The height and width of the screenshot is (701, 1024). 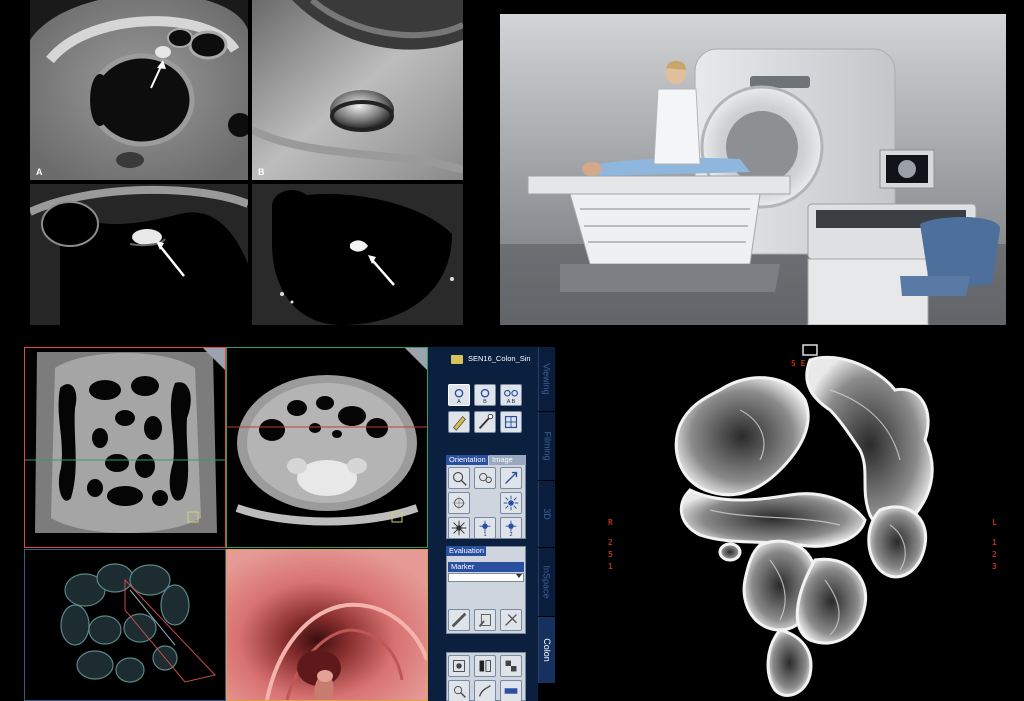 I want to click on tab-viewing-label: Viewing, so click(x=547, y=379).